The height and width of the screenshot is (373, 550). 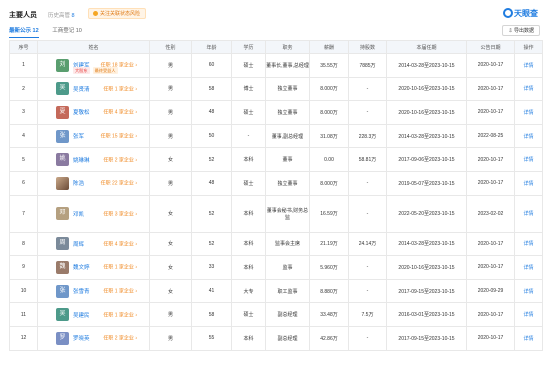 What do you see at coordinates (248, 47) in the screenshot?
I see `col-header-education: 学历` at bounding box center [248, 47].